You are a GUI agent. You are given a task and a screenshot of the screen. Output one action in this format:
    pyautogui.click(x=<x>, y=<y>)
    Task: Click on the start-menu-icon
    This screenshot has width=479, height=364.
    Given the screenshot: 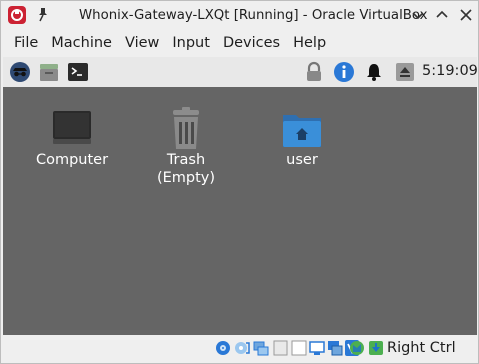 What is the action you would take?
    pyautogui.click(x=20, y=72)
    